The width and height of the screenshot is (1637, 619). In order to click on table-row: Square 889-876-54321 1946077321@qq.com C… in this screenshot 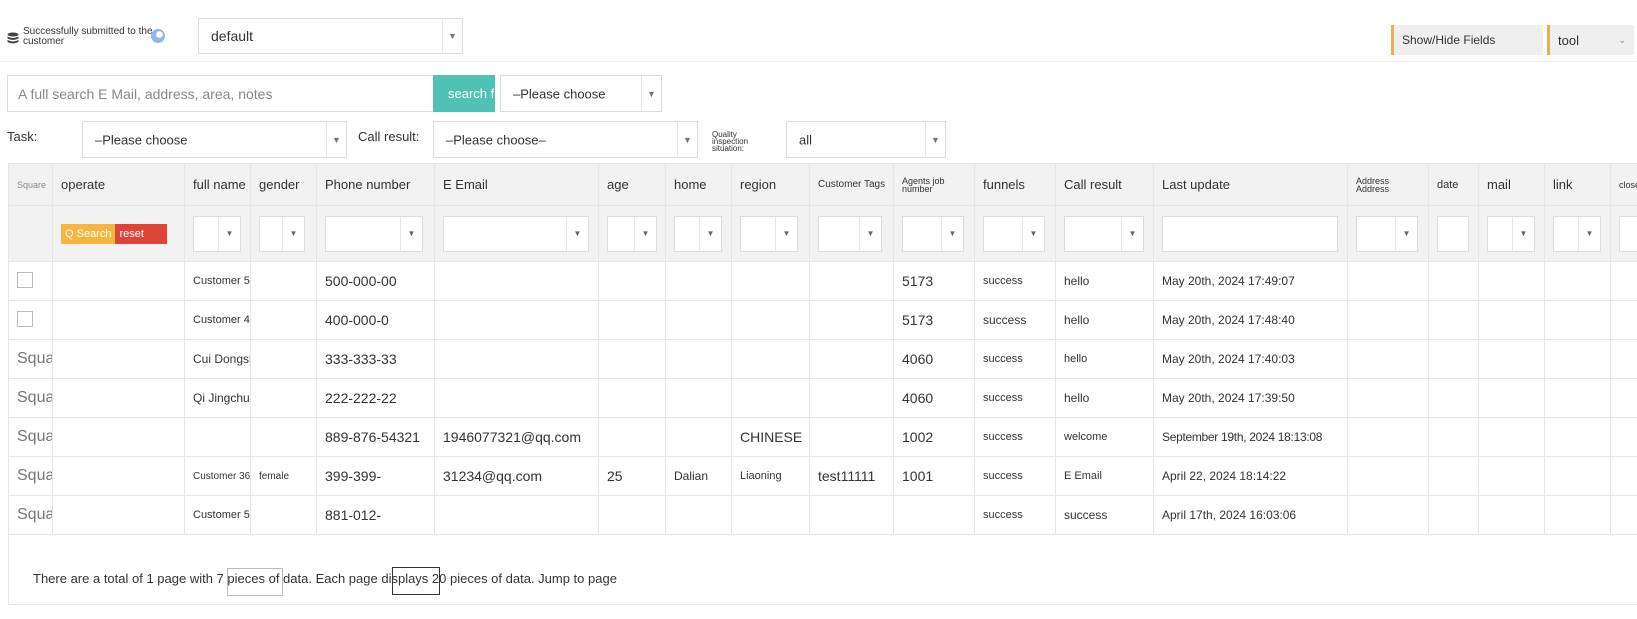, I will do `click(822, 437)`.